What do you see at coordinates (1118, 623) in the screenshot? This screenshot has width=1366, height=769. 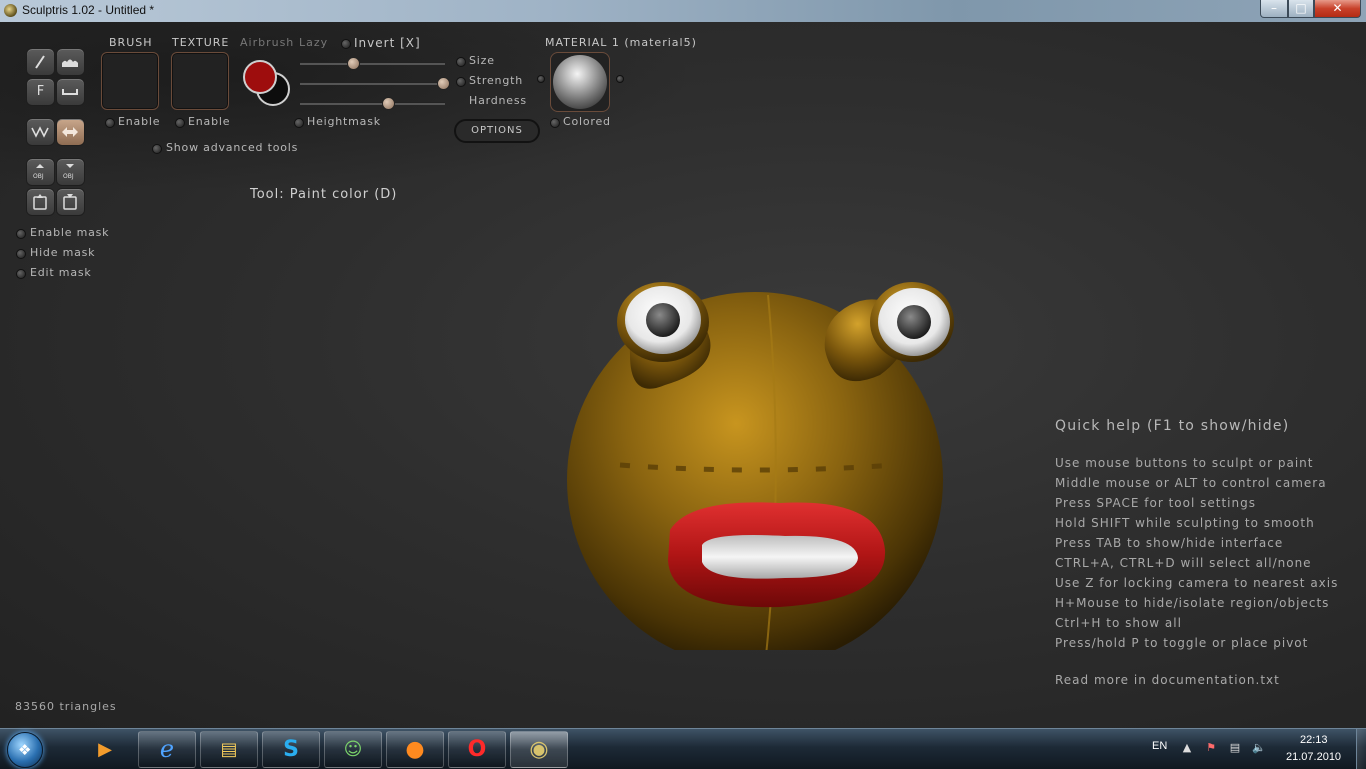 I see `help-line: Ctrl+H to show all` at bounding box center [1118, 623].